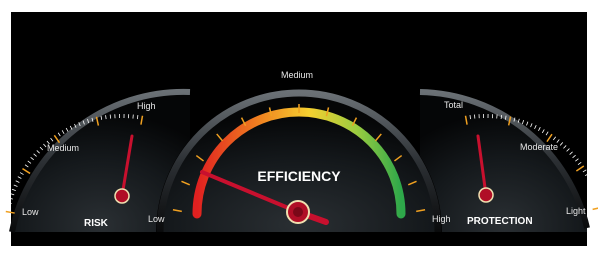 The height and width of the screenshot is (260, 598). Describe the element at coordinates (30, 212) in the screenshot. I see `risk-label-low: Low` at that location.